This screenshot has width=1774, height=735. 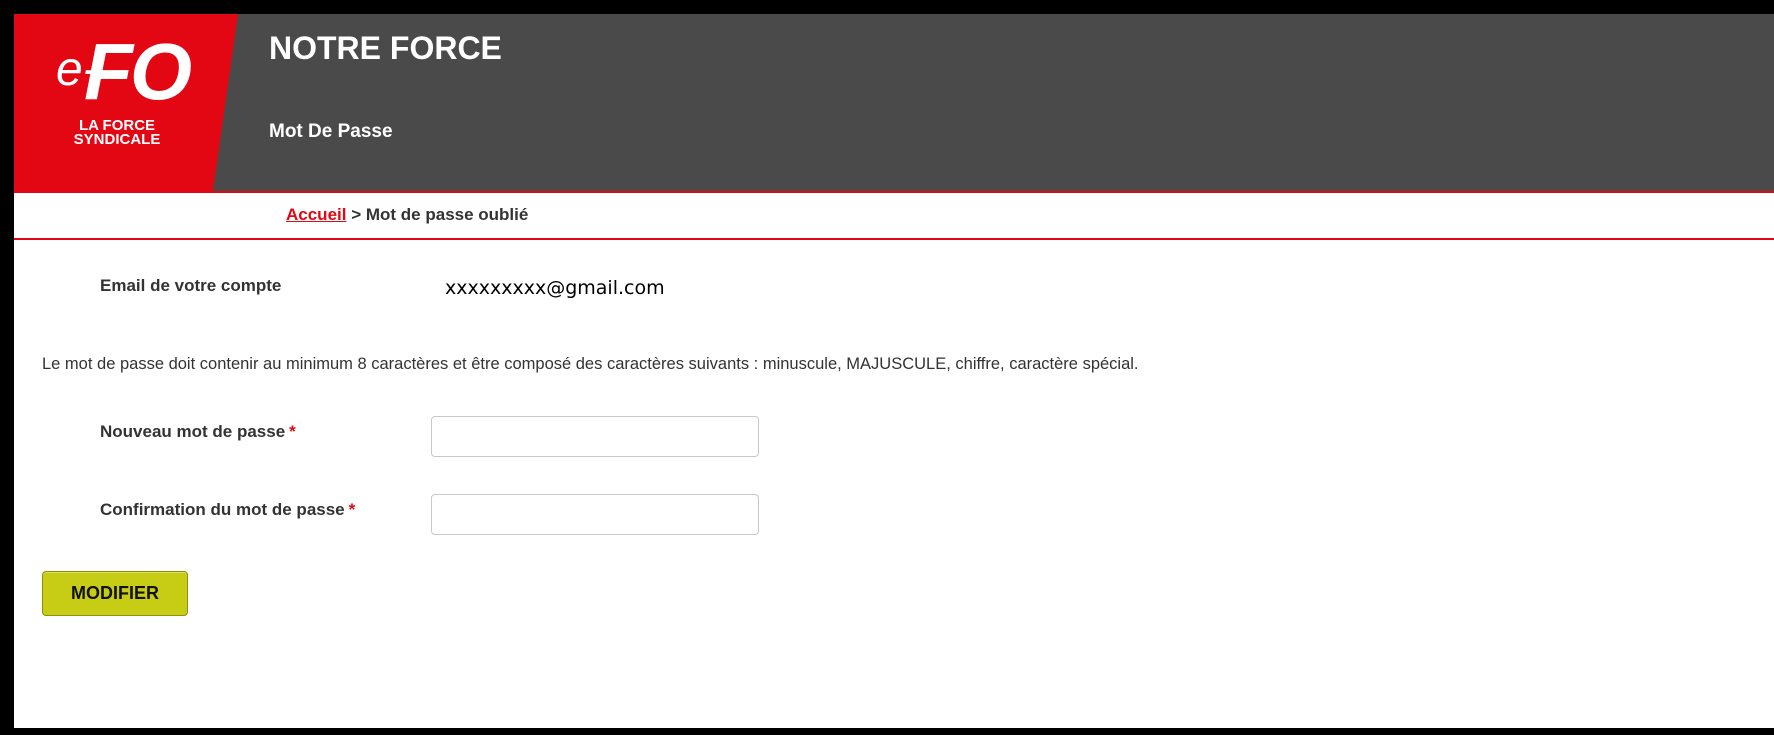 I want to click on breadcrumb-home-link: Accueil, so click(x=316, y=214).